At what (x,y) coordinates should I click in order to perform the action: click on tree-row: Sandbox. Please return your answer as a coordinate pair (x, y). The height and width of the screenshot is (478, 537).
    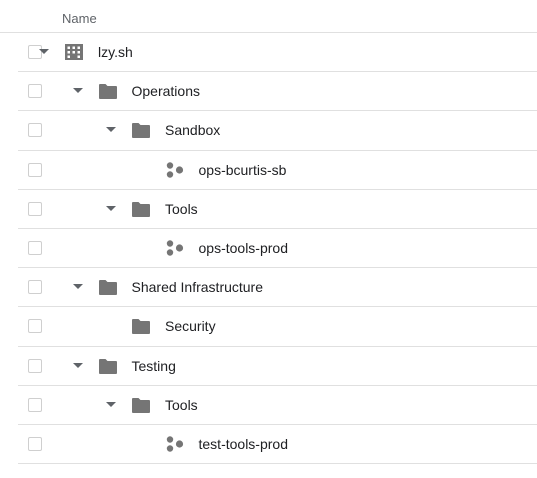
    Looking at the image, I should click on (277, 131).